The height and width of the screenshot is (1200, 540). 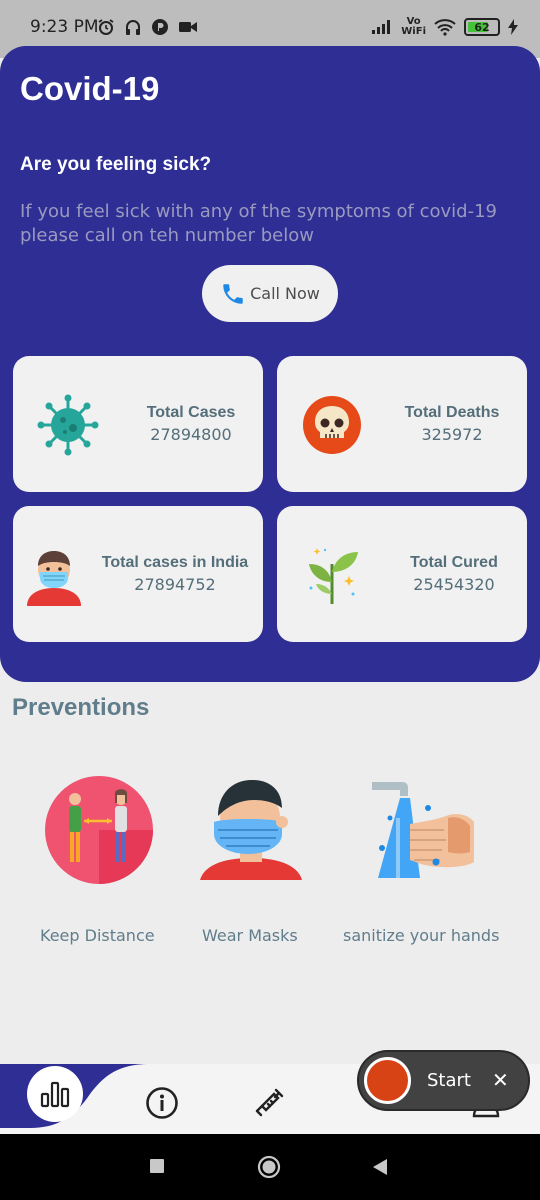 I want to click on stat-label: Total cases in India, so click(x=175, y=562).